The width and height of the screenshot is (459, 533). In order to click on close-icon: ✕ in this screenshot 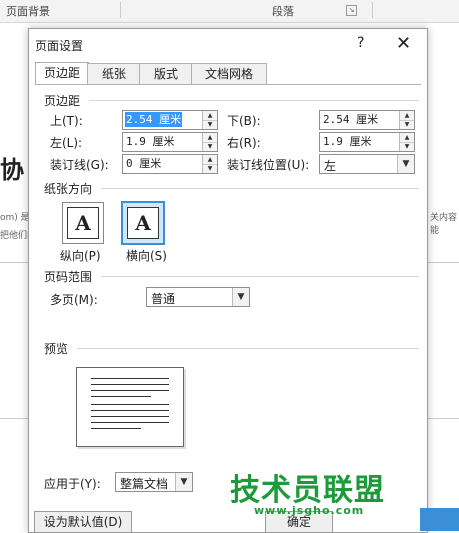, I will do `click(403, 43)`.